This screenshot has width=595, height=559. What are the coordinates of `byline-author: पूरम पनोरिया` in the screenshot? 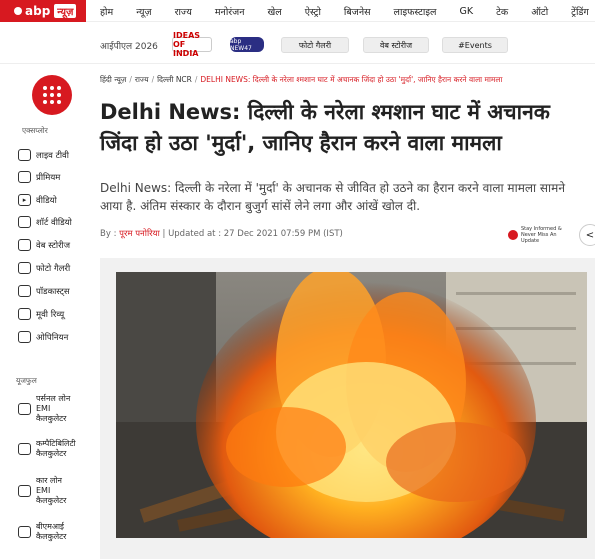 It's located at (139, 234).